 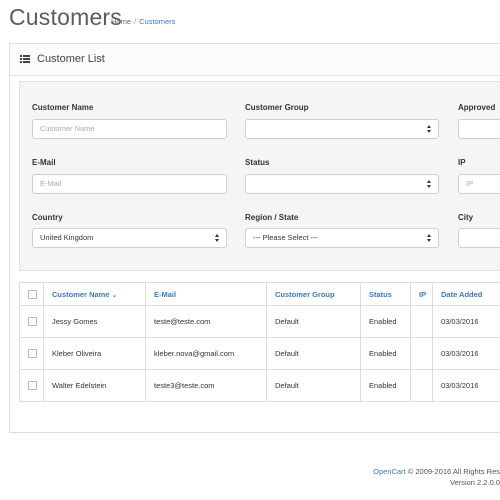 I want to click on customer-name-label: Customer Name, so click(x=63, y=107).